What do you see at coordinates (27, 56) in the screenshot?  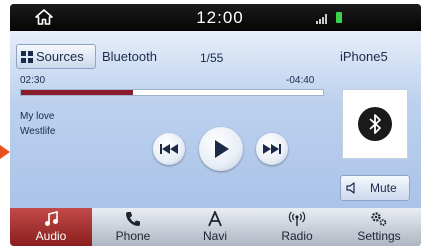 I see `grid-icon` at bounding box center [27, 56].